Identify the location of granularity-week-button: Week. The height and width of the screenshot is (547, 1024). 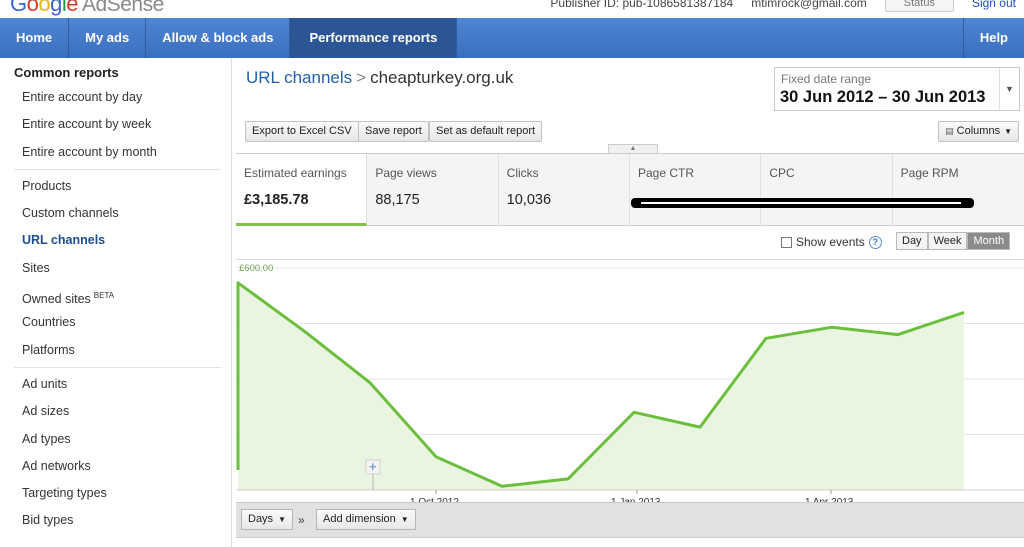
(947, 241).